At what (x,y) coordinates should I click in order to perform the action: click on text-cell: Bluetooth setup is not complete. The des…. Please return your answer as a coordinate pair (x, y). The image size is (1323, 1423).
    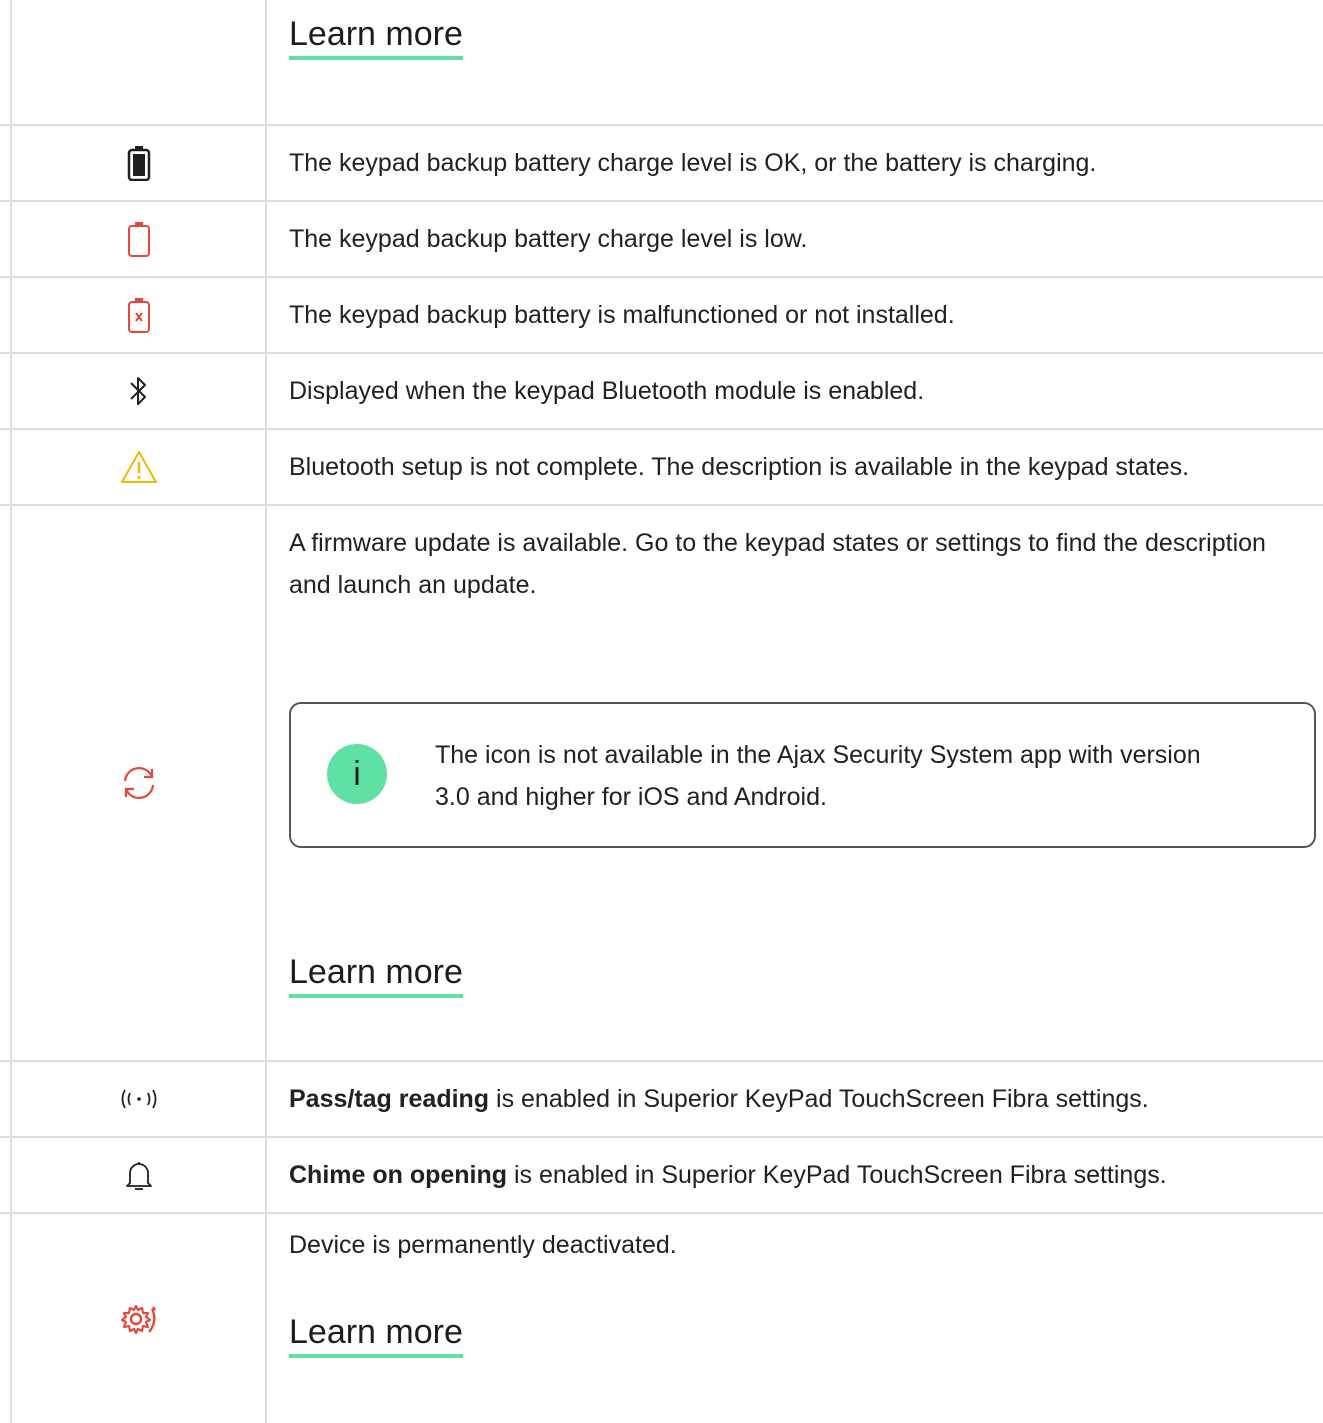
    Looking at the image, I should click on (806, 467).